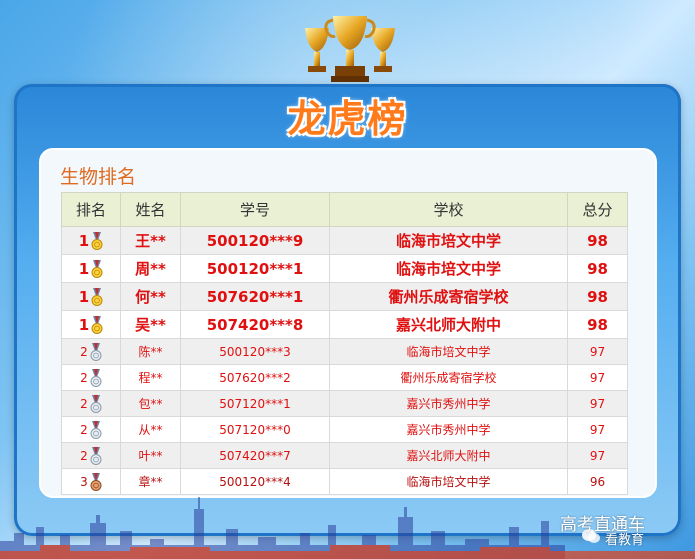 The width and height of the screenshot is (695, 559). I want to click on student-id: 500120***1, so click(255, 268).